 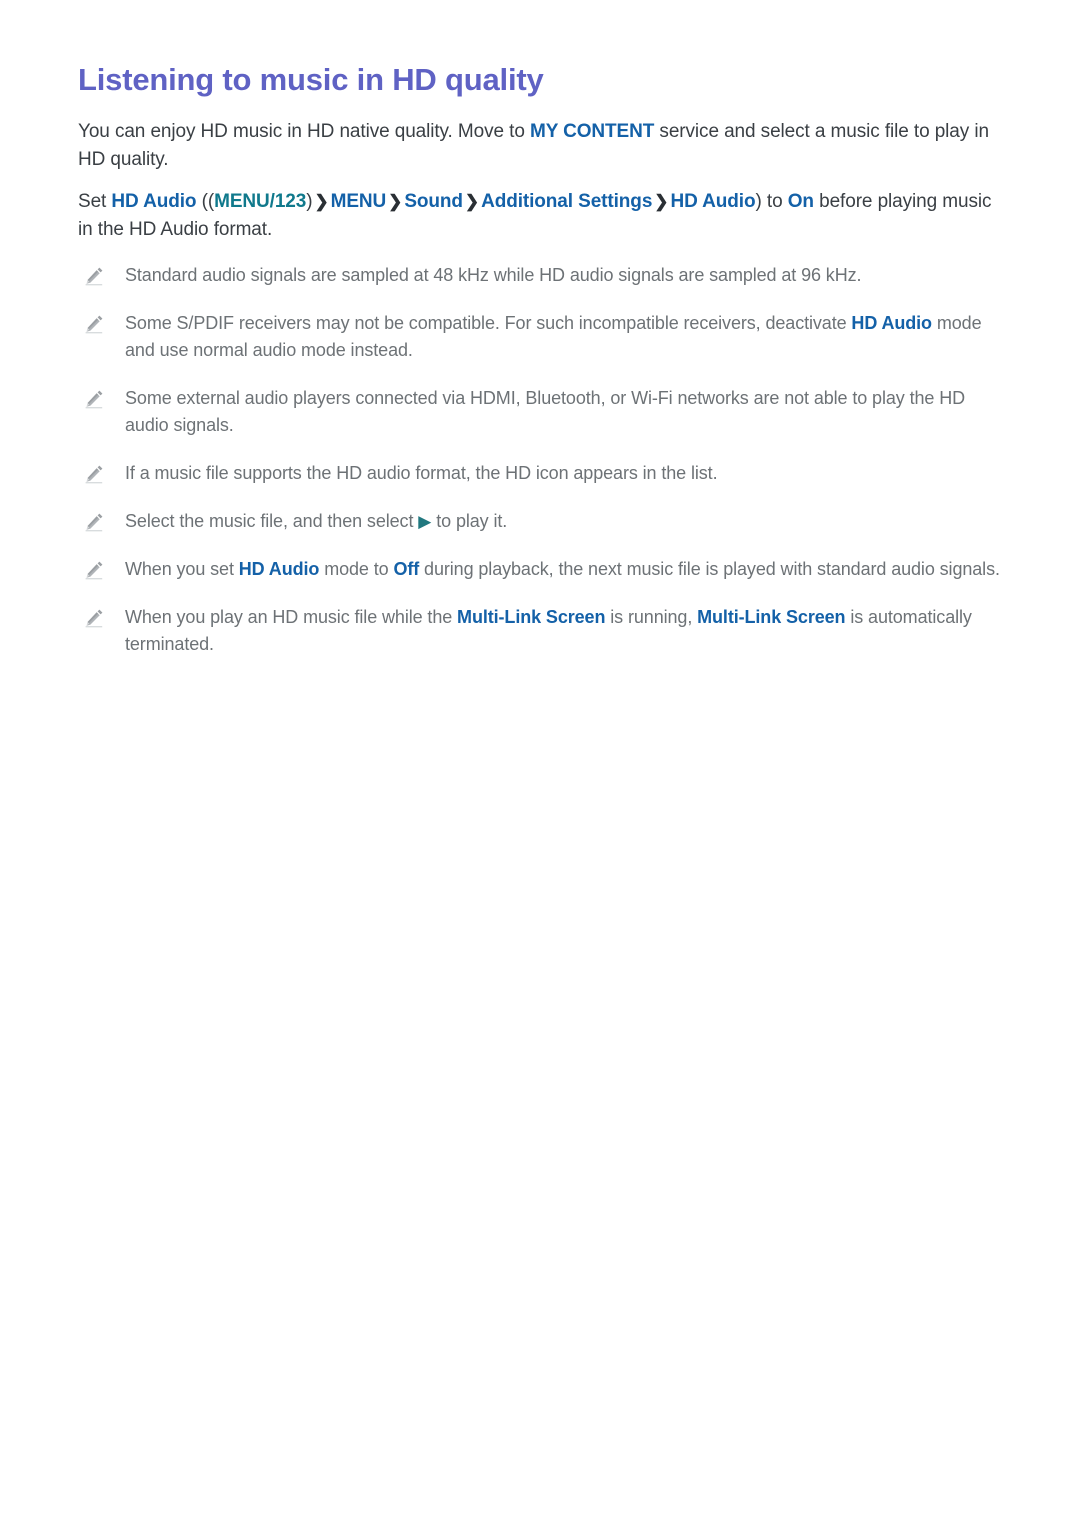 What do you see at coordinates (356, 568) in the screenshot?
I see `note-text-run: mode to` at bounding box center [356, 568].